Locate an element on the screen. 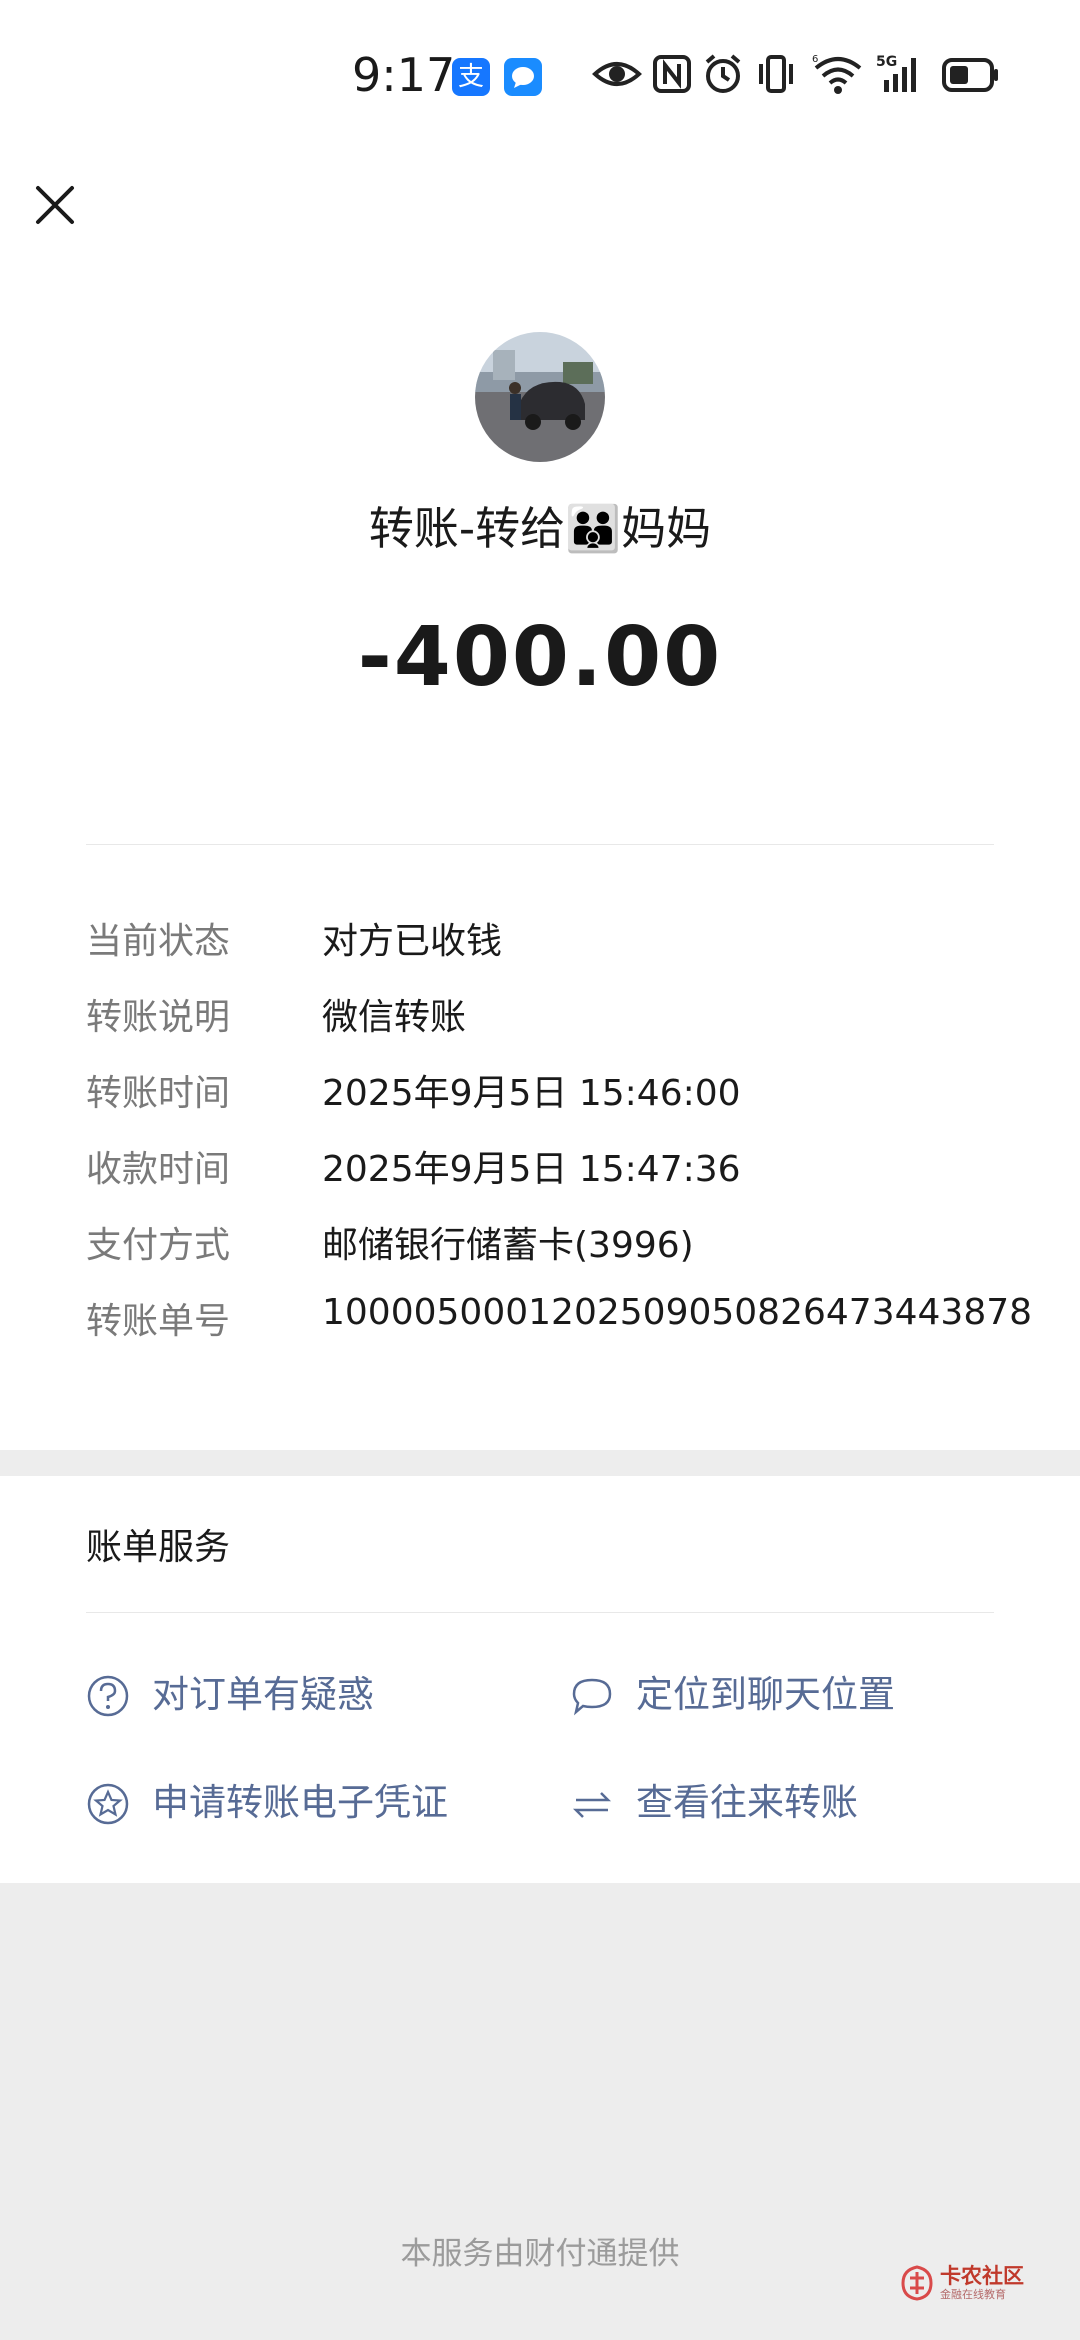  detail-row-note: 转账说明 微信转账 is located at coordinates (566, 1018).